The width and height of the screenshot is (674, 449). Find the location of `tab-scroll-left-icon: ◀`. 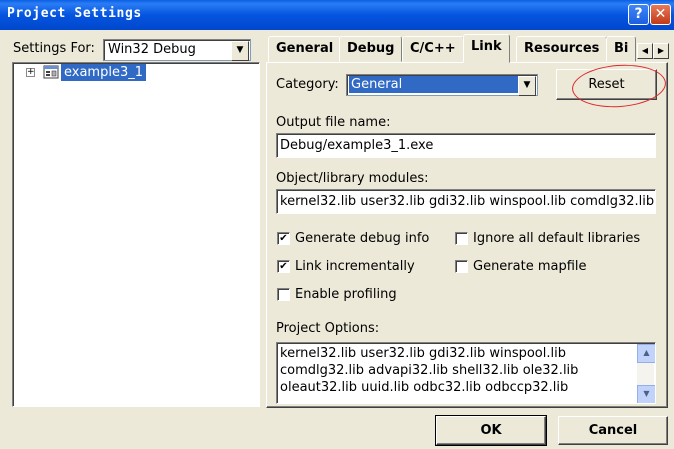

tab-scroll-left-icon: ◀ is located at coordinates (645, 51).